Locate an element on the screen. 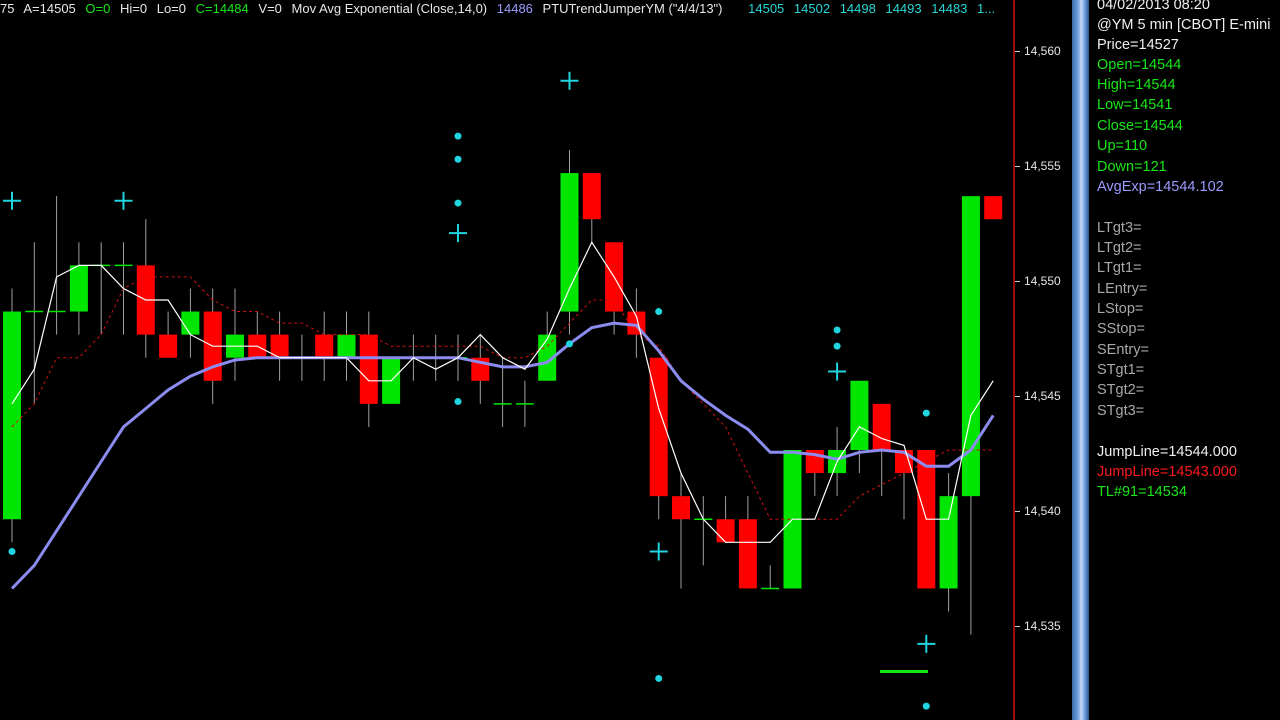  info-high: High=14544 is located at coordinates (1136, 85).